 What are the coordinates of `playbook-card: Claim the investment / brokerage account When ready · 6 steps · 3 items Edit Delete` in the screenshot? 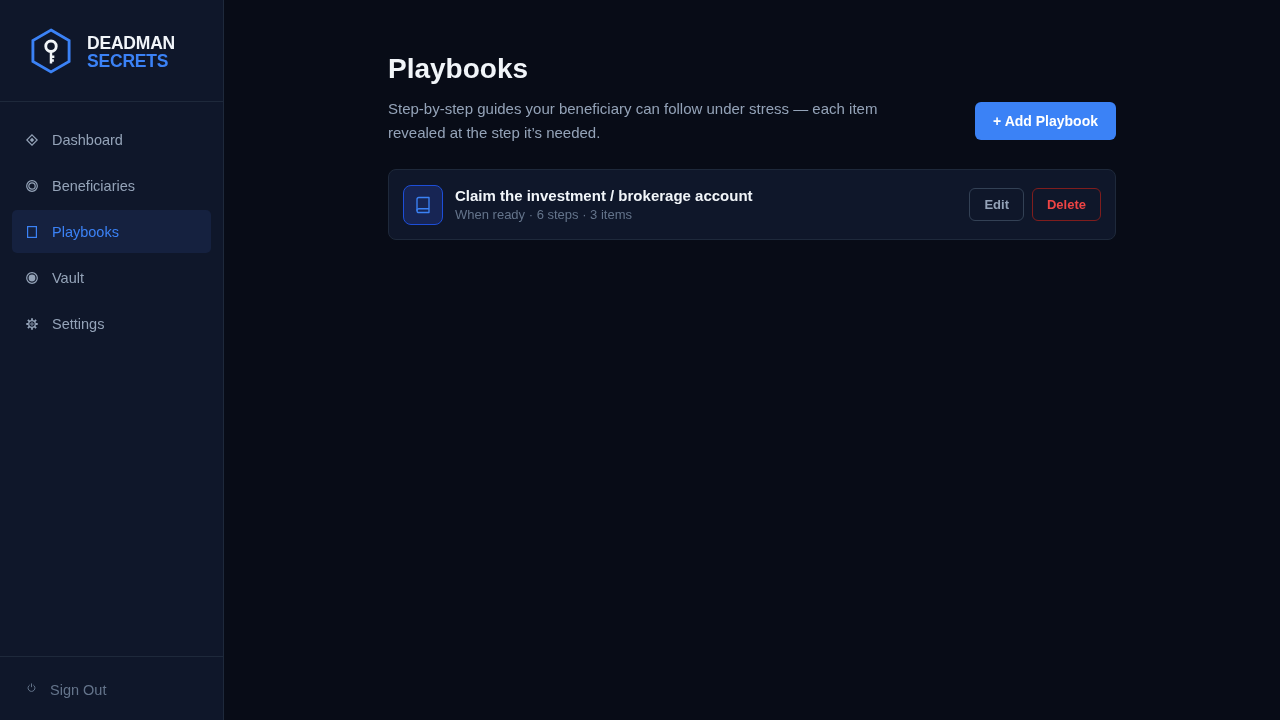 It's located at (752, 204).